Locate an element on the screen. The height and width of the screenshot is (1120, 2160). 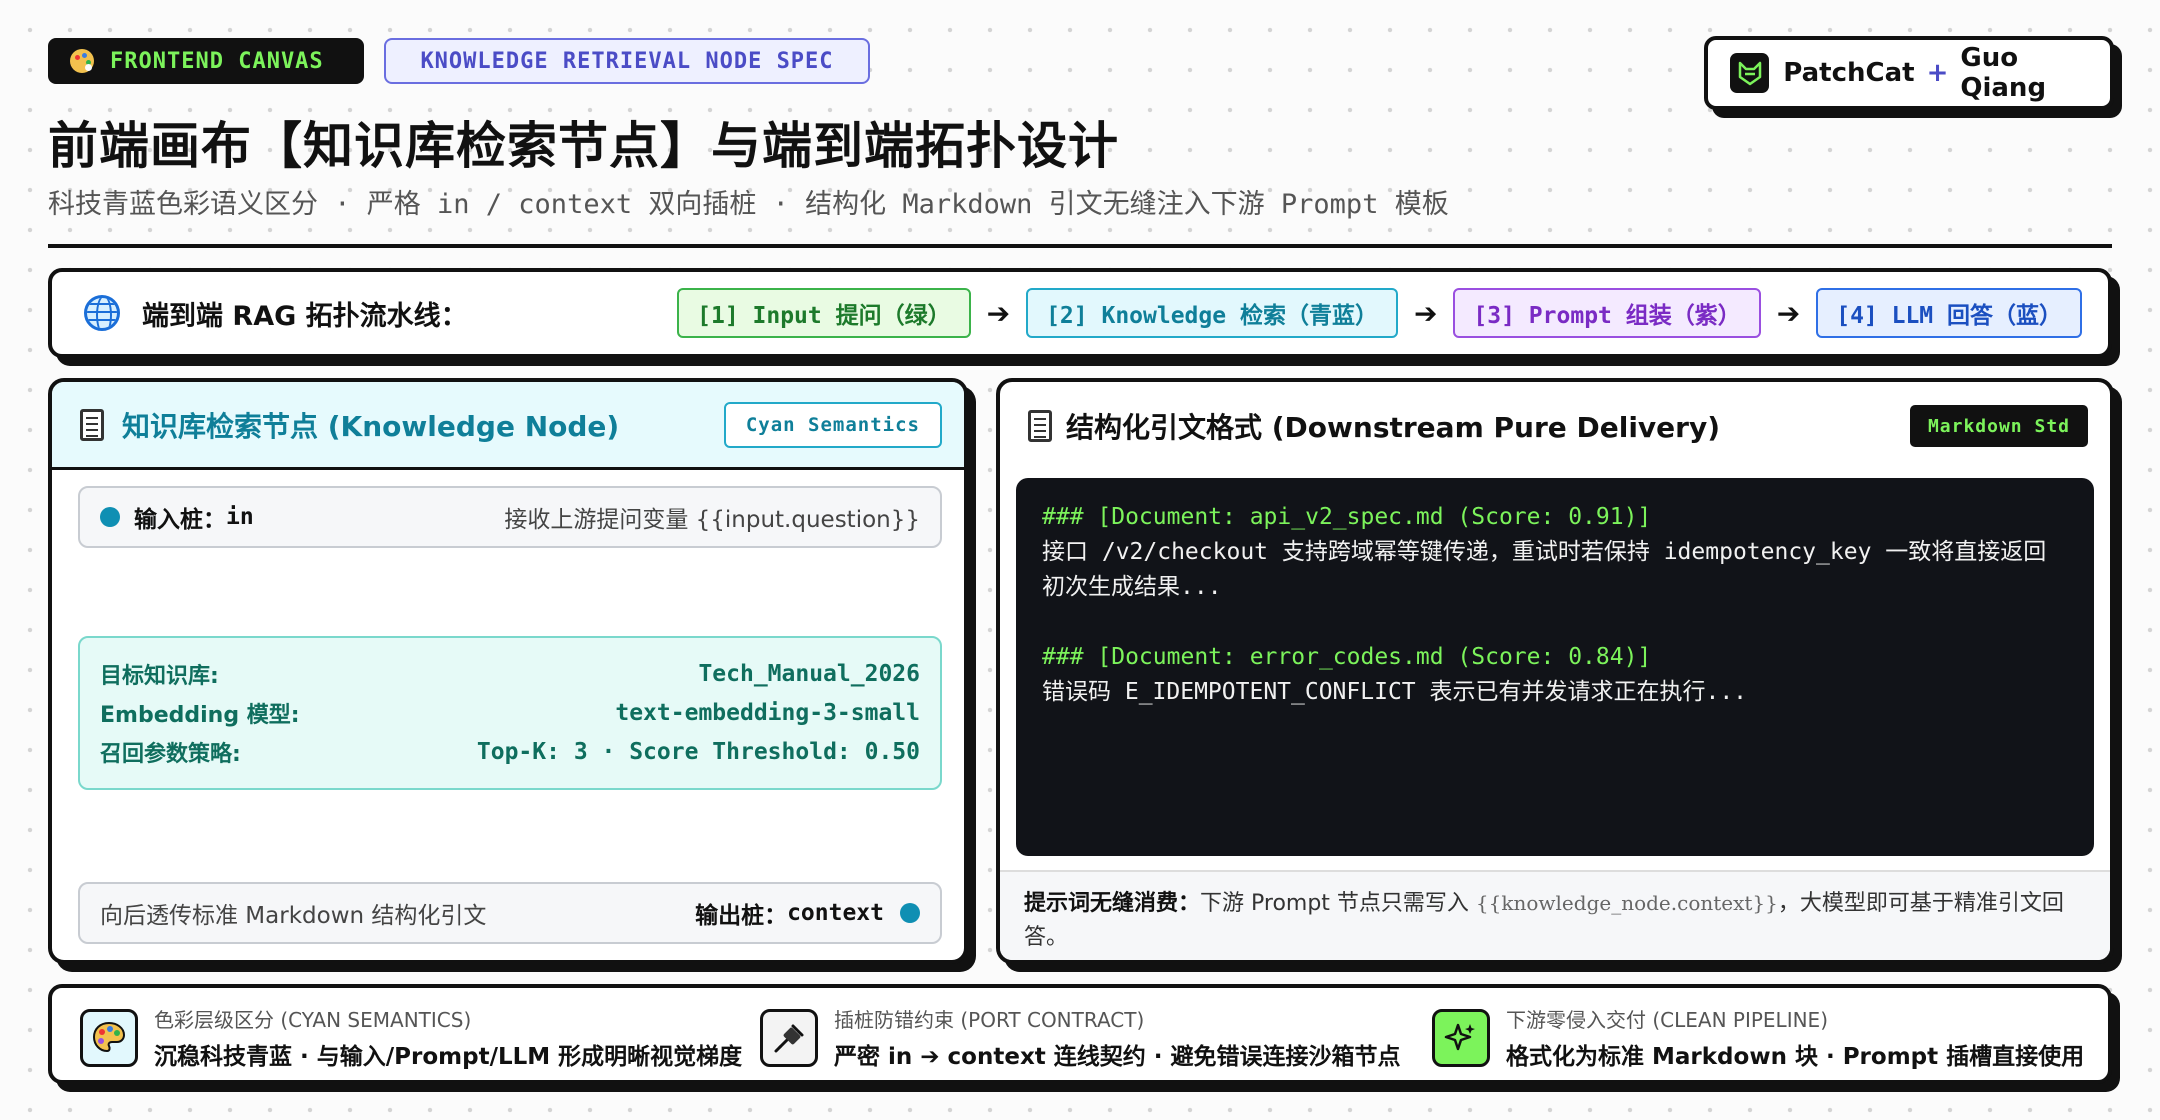
input-port-description: 接收上游提问变量 {{input.question}} is located at coordinates (712, 520).